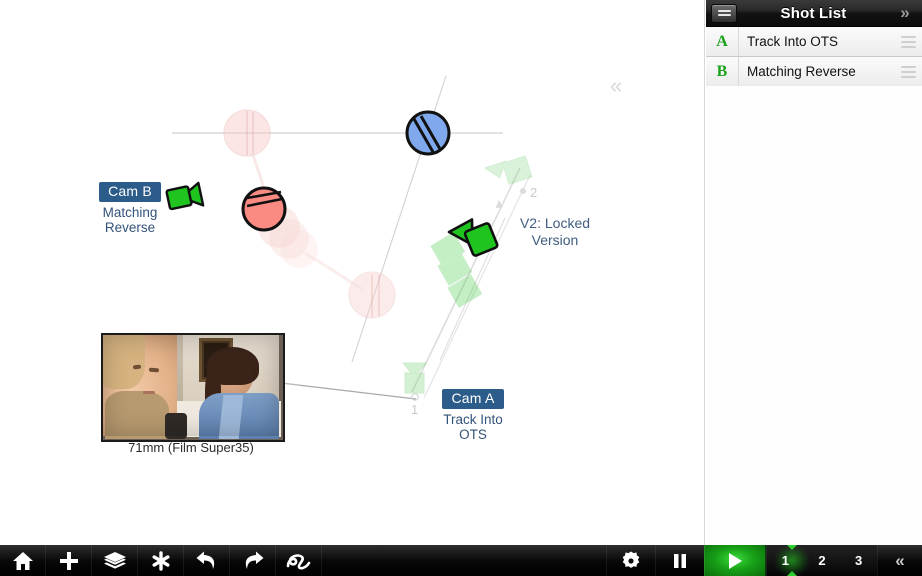  I want to click on step-selector: 1 2 3, so click(821, 560).